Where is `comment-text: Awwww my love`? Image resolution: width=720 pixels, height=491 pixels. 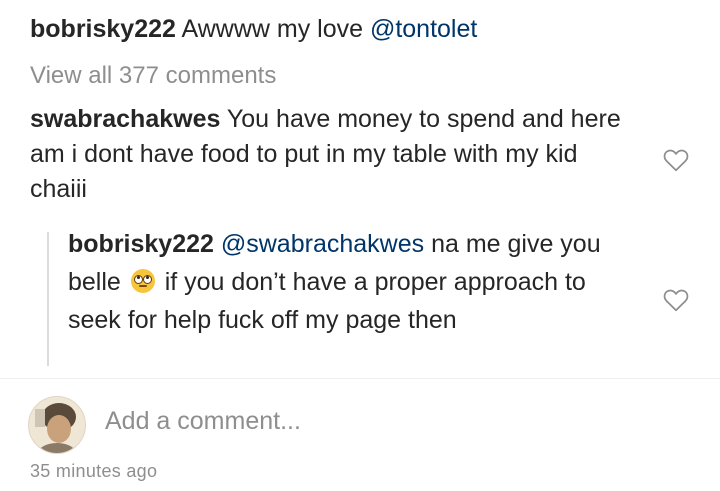
comment-text: Awwww my love is located at coordinates (272, 29).